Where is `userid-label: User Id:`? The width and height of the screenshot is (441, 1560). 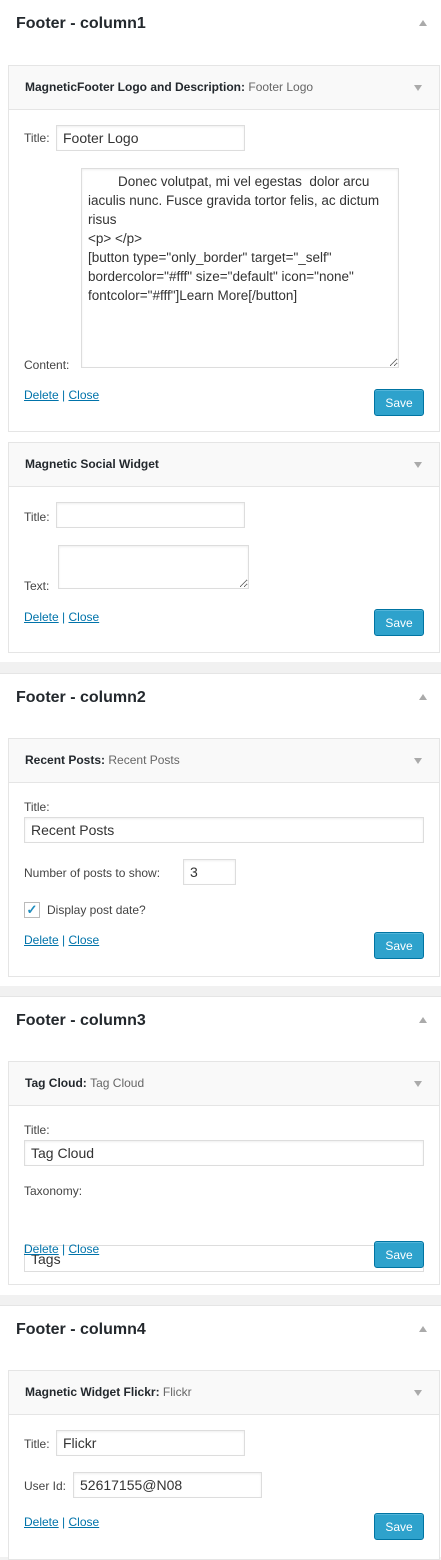 userid-label: User Id: is located at coordinates (45, 1486).